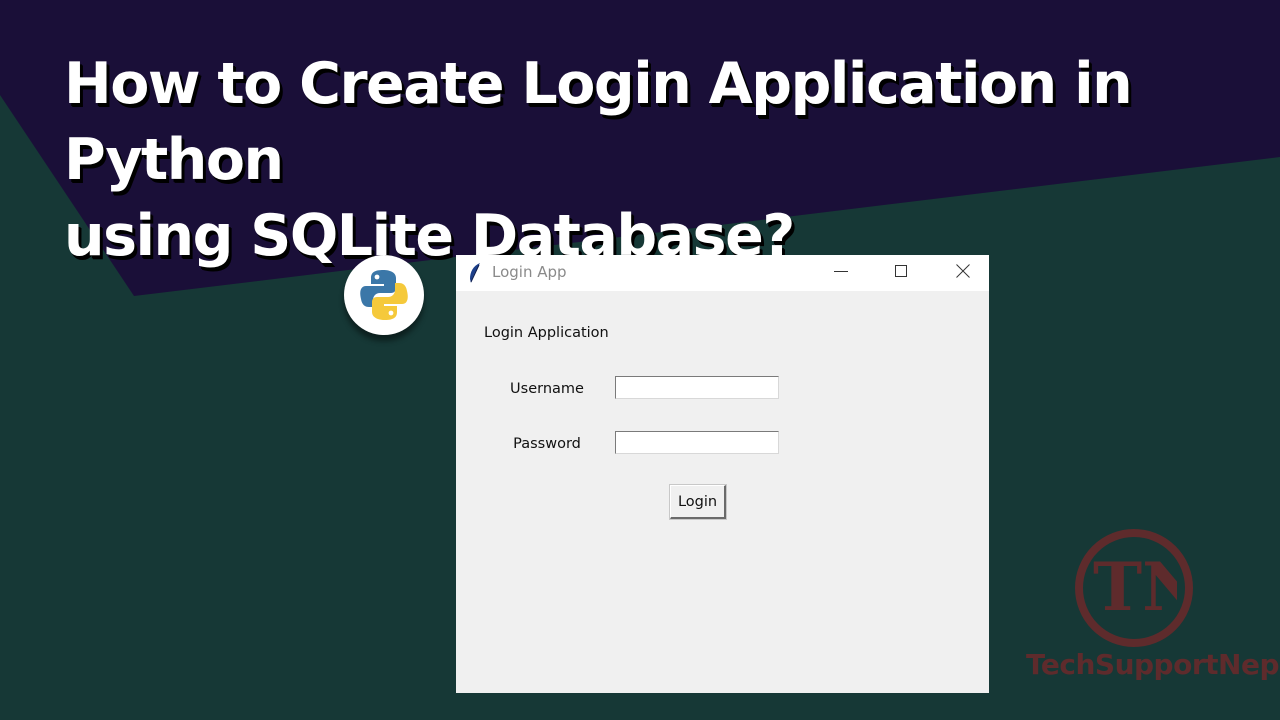 This screenshot has height=720, width=1280. Describe the element at coordinates (1135, 587) in the screenshot. I see `watermark-monogram: TN` at that location.